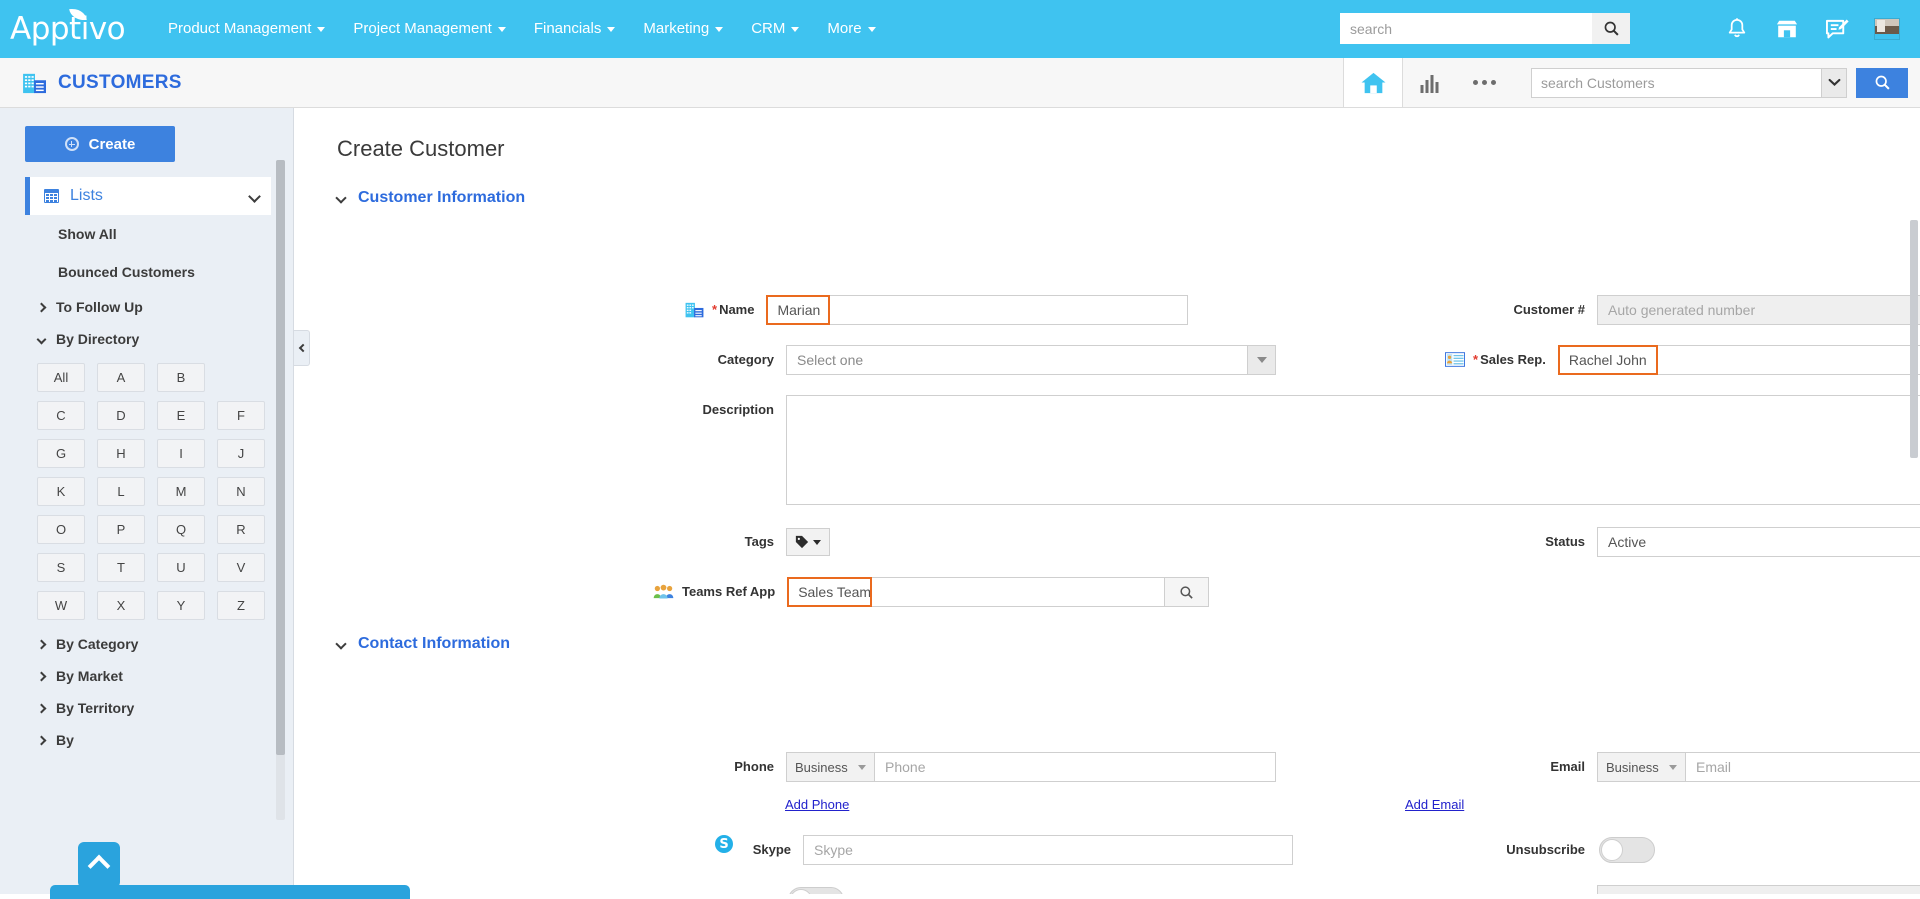  Describe the element at coordinates (241, 605) in the screenshot. I see `directory-letter-z: Z` at that location.